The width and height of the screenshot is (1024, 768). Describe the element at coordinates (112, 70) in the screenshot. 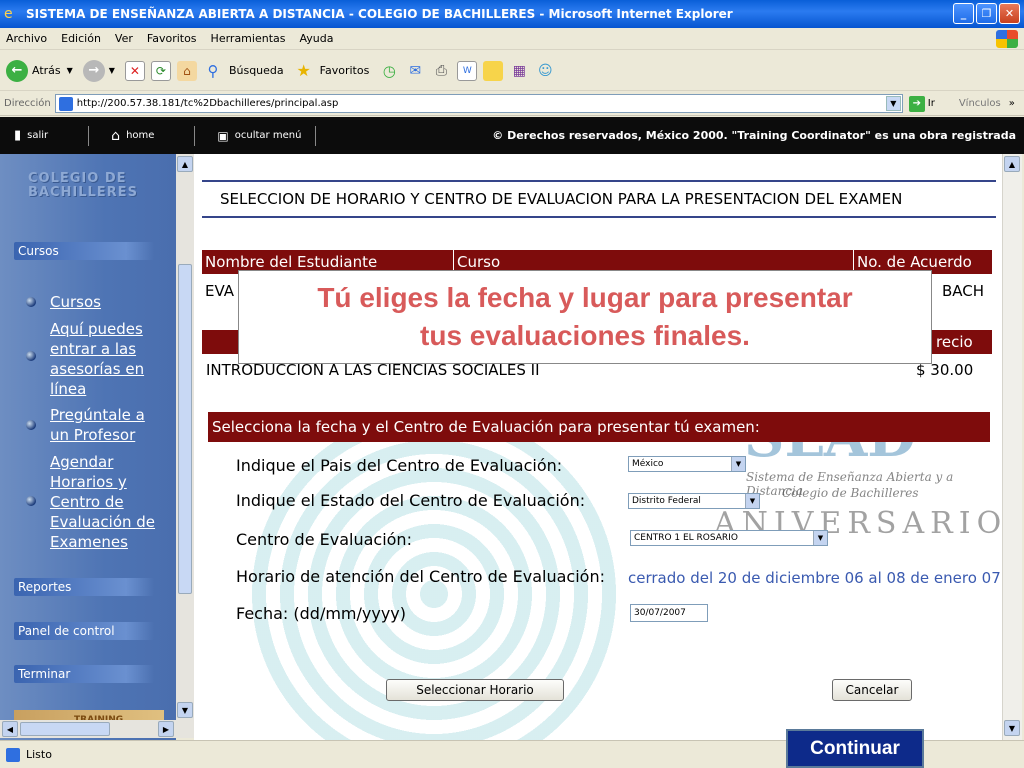

I see `forward-dropdown-icon: ▼` at that location.